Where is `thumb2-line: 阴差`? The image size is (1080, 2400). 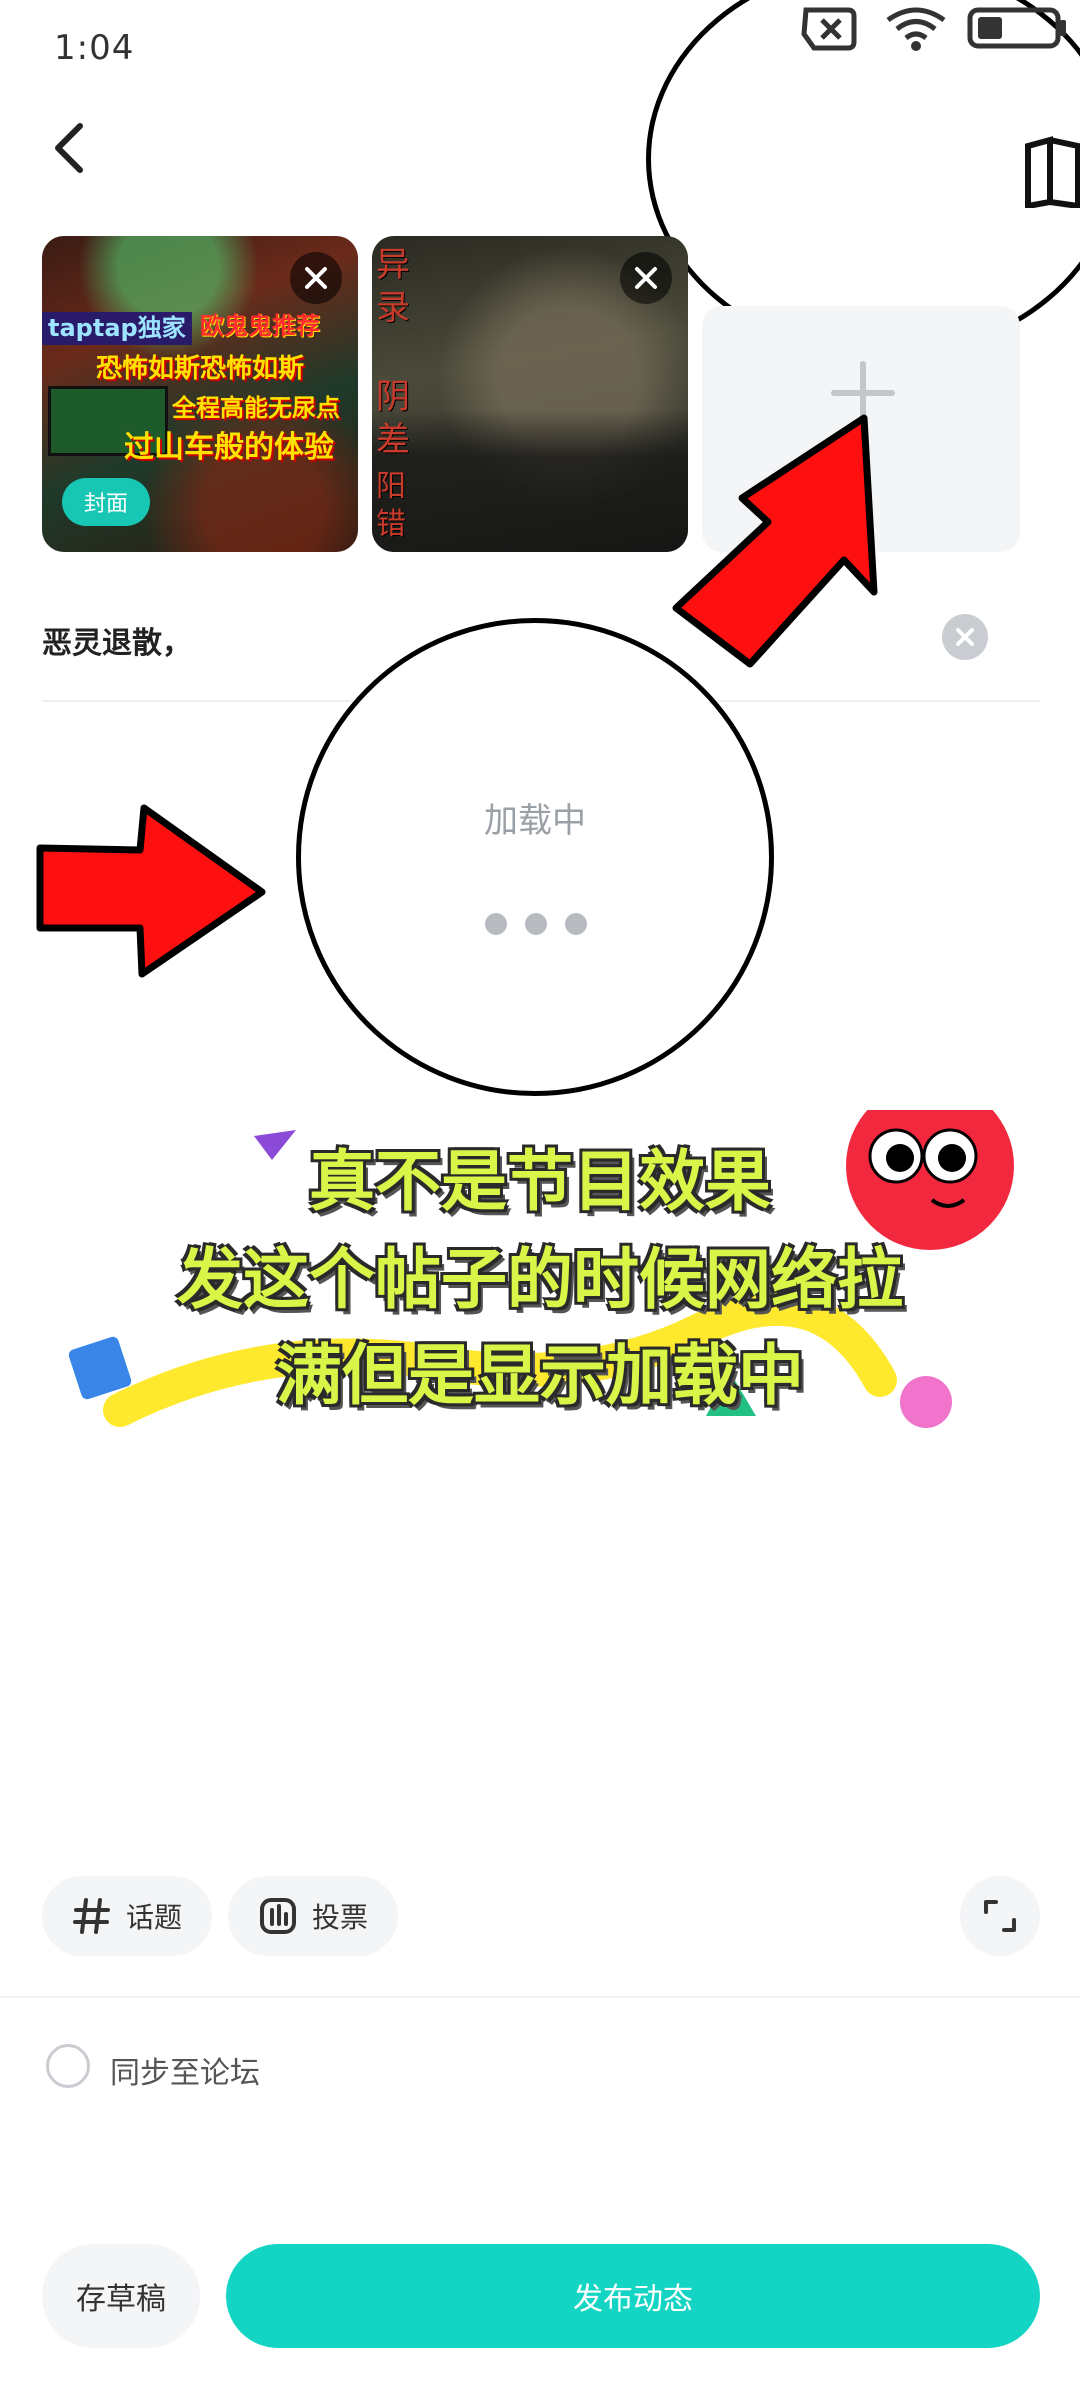
thumb2-line: 阴差 is located at coordinates (393, 418).